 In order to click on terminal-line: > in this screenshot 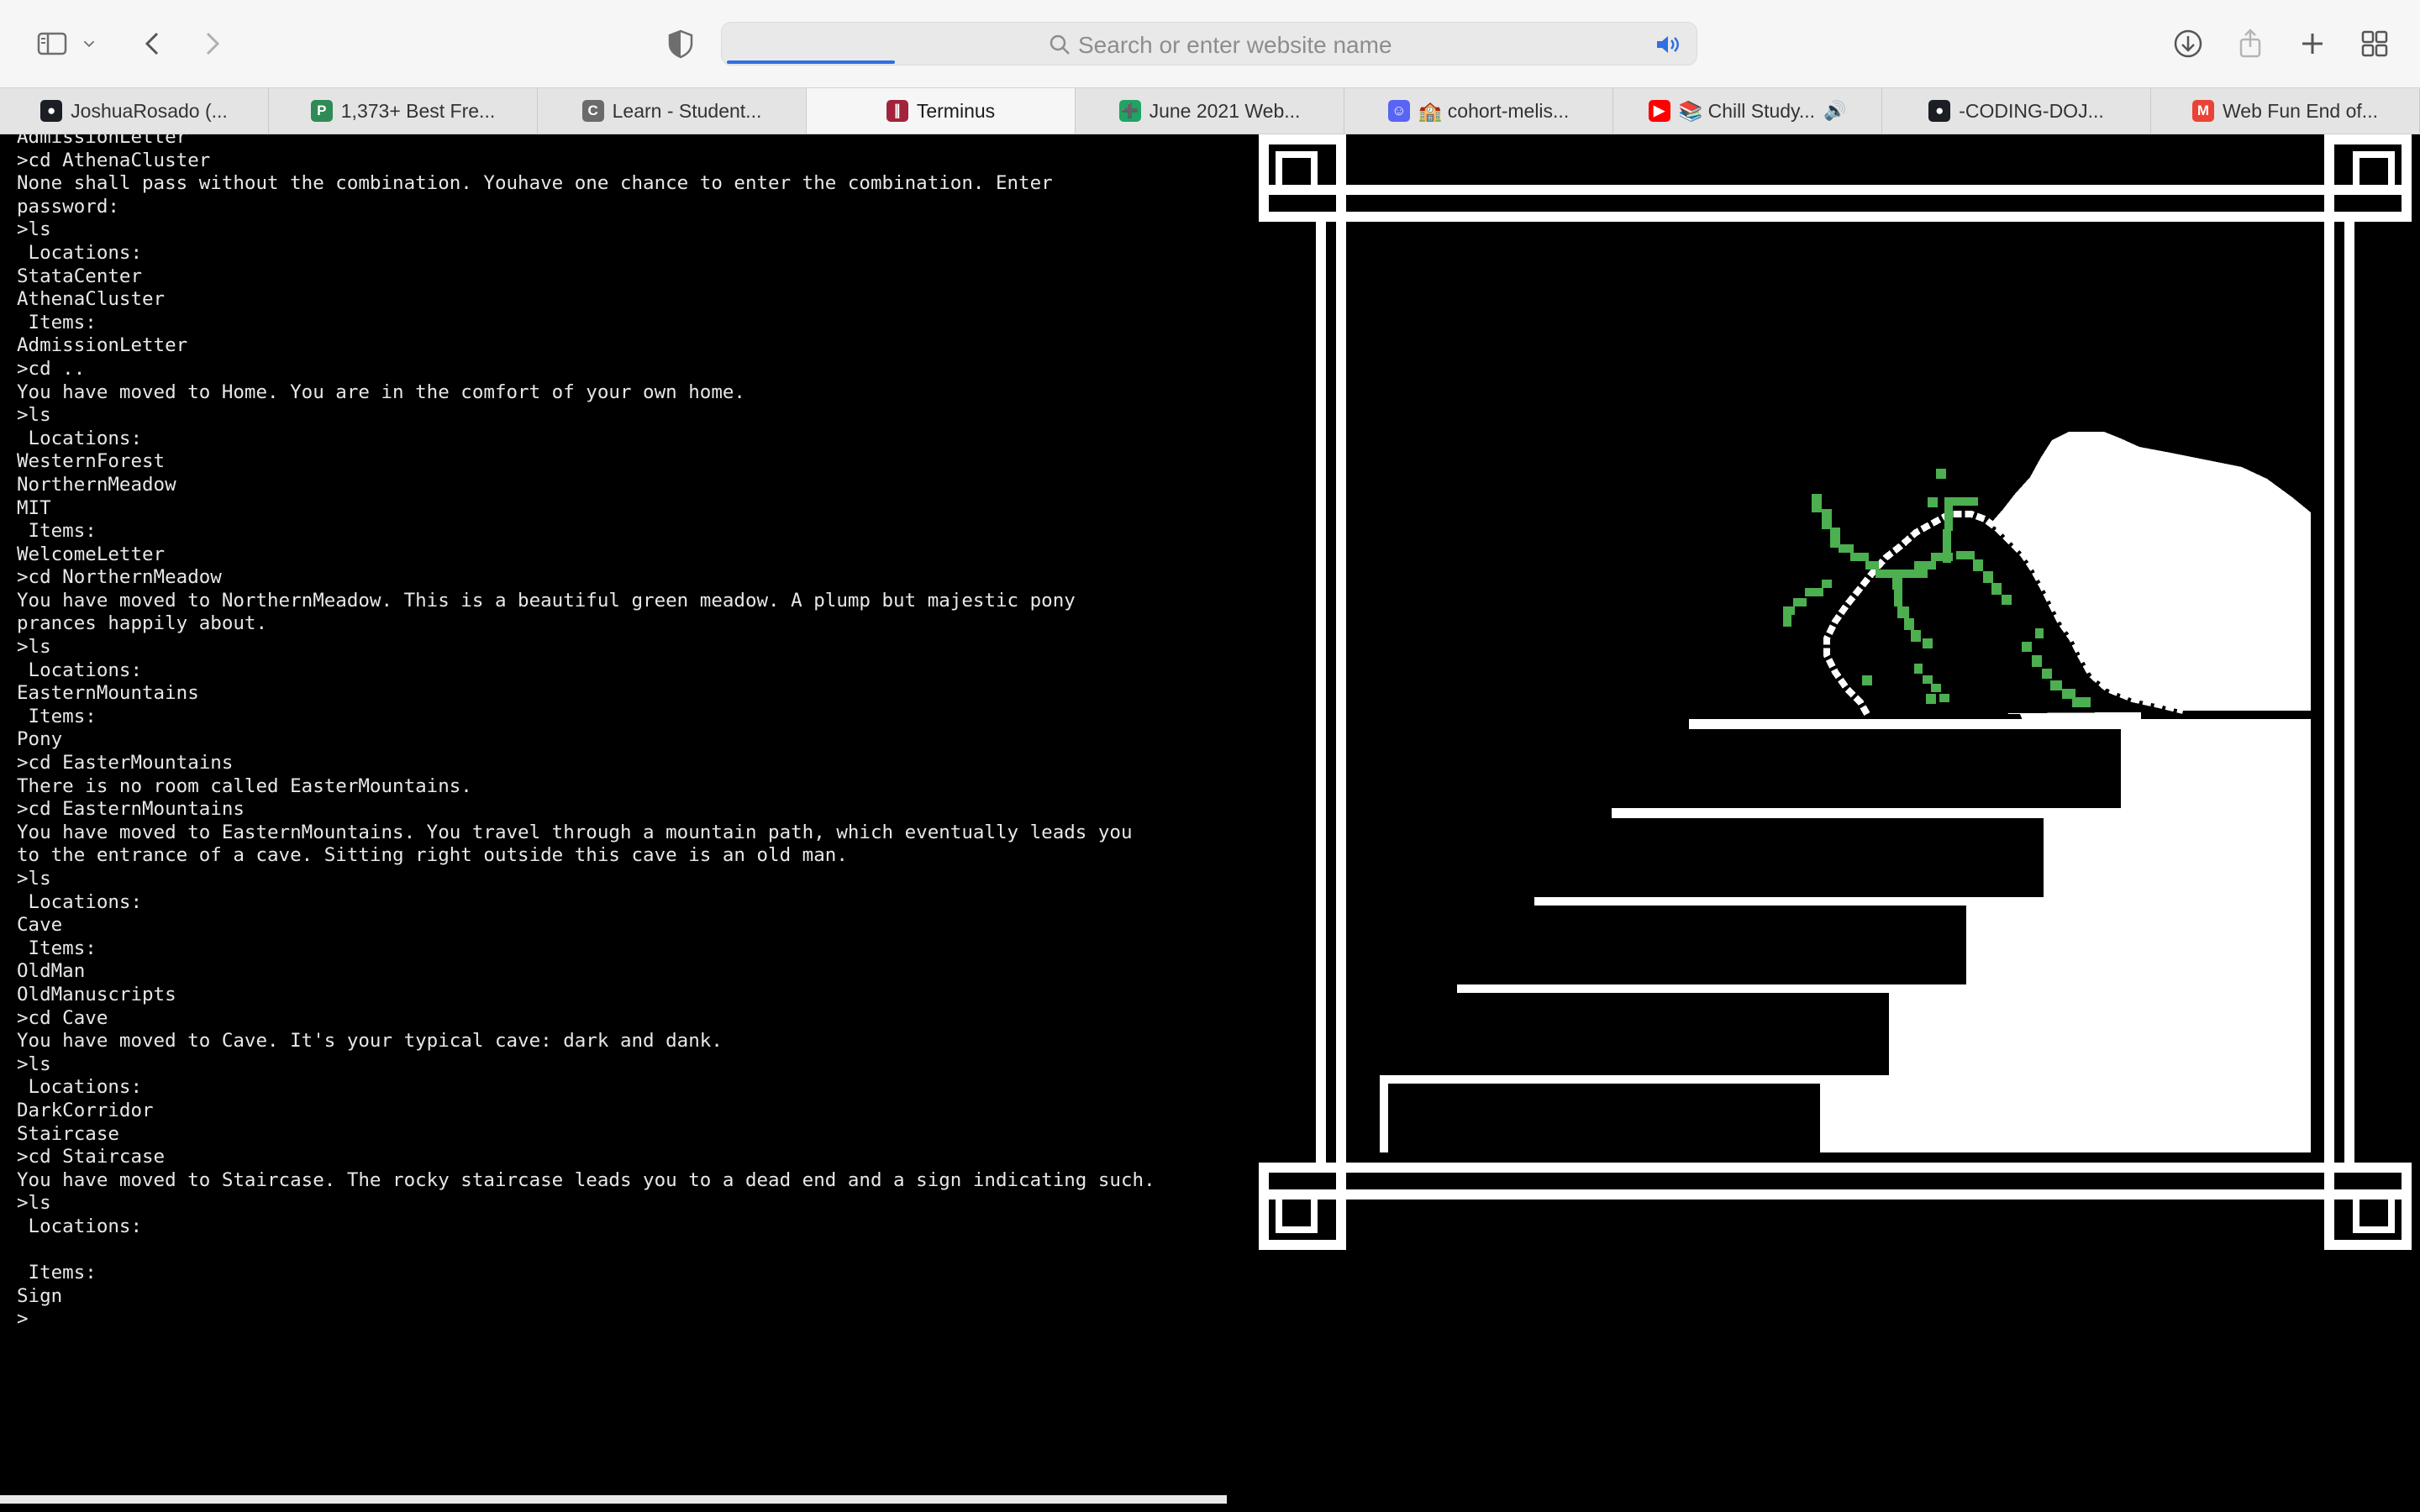, I will do `click(23, 1319)`.